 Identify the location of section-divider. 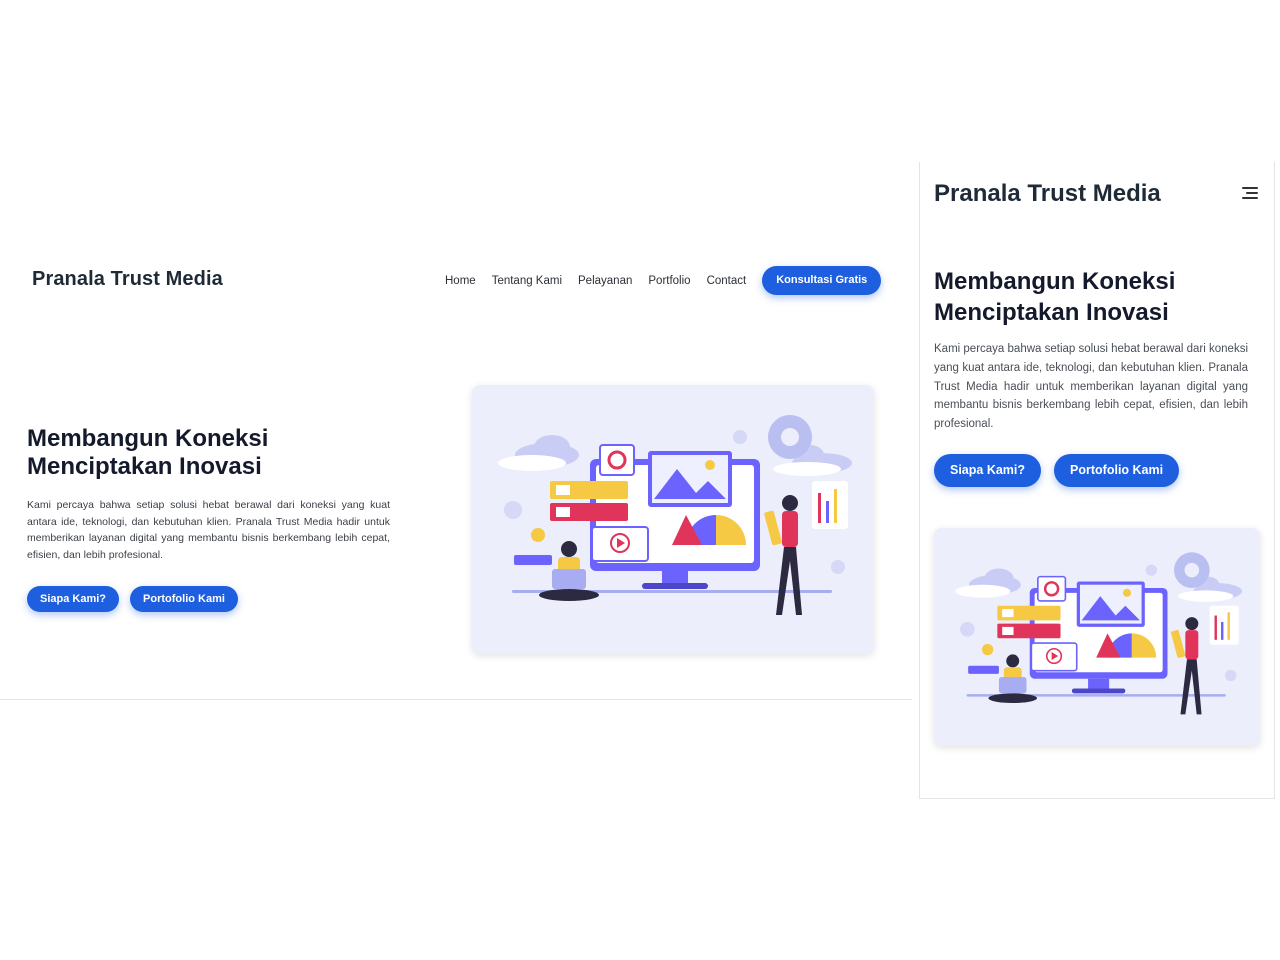
(456, 699).